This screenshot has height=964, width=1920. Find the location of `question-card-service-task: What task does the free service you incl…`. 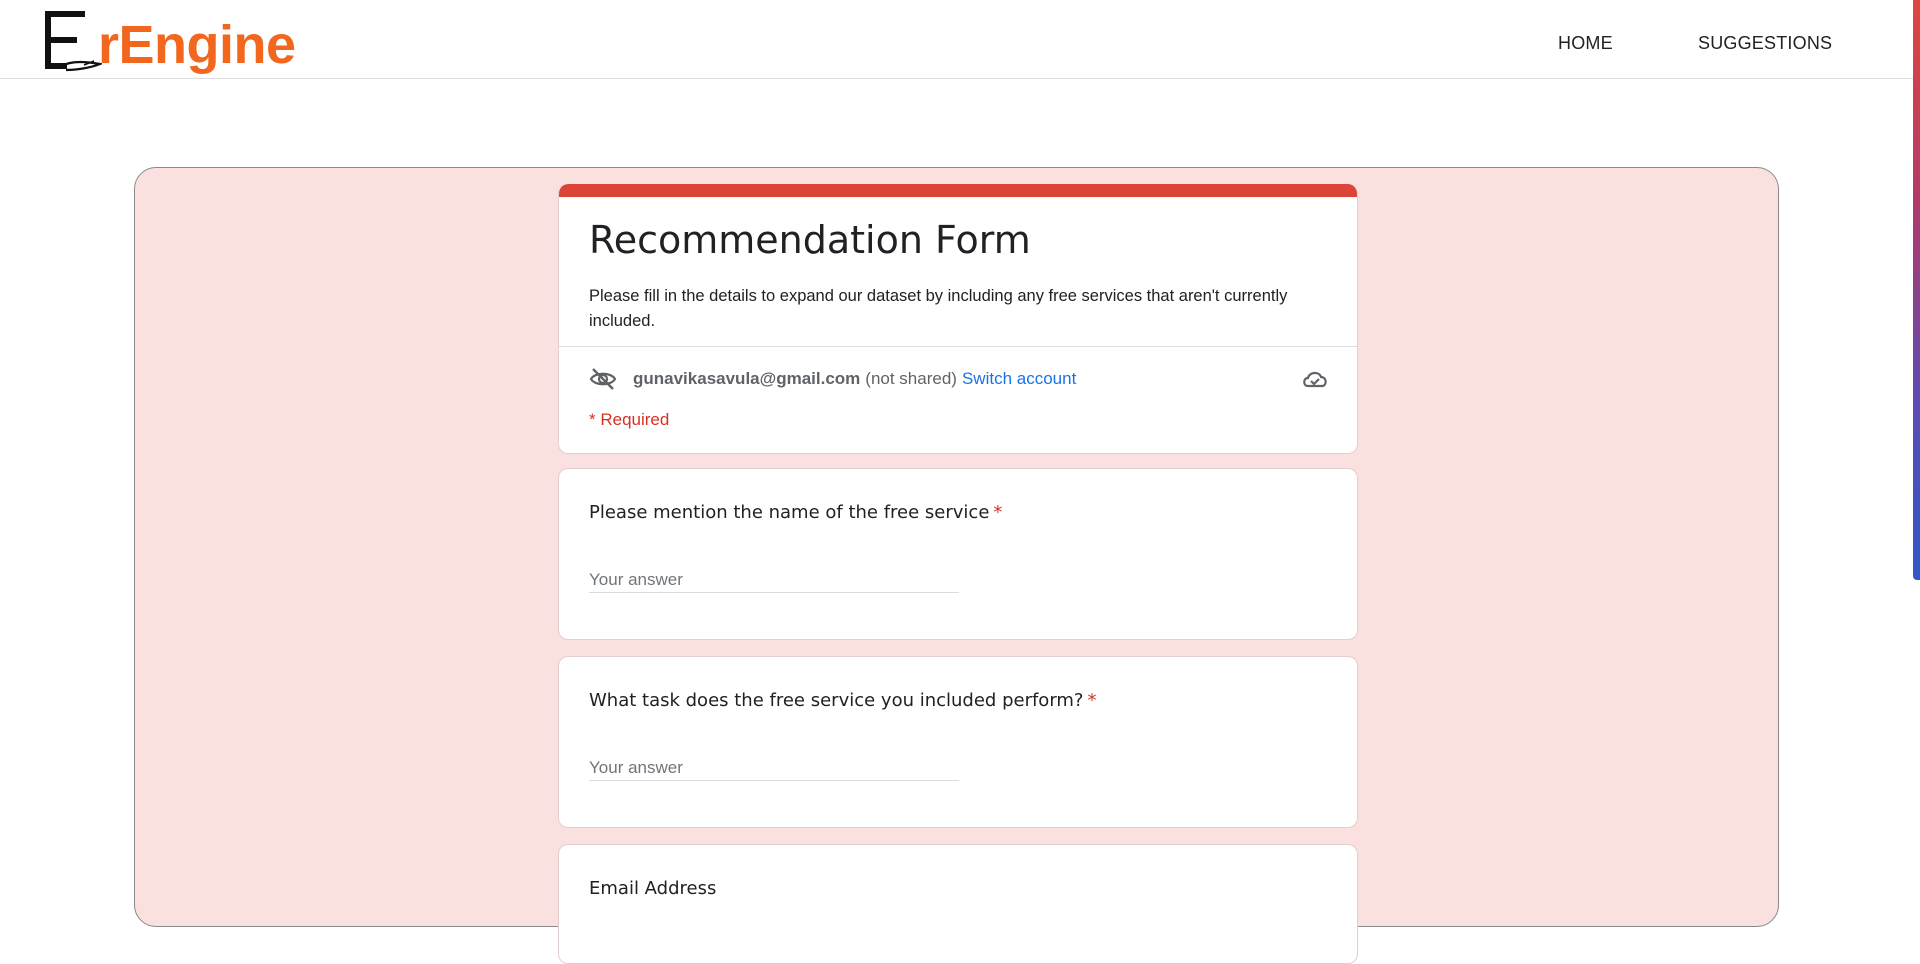

question-card-service-task: What task does the free service you incl… is located at coordinates (958, 742).